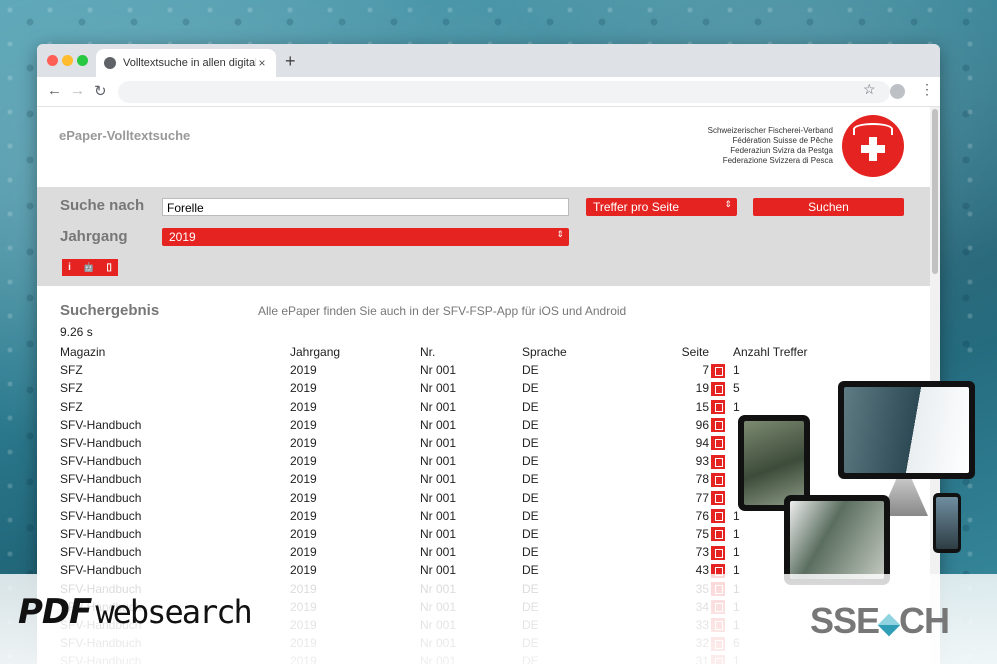 The width and height of the screenshot is (997, 664). What do you see at coordinates (702, 479) in the screenshot?
I see `cell-seite: 78` at bounding box center [702, 479].